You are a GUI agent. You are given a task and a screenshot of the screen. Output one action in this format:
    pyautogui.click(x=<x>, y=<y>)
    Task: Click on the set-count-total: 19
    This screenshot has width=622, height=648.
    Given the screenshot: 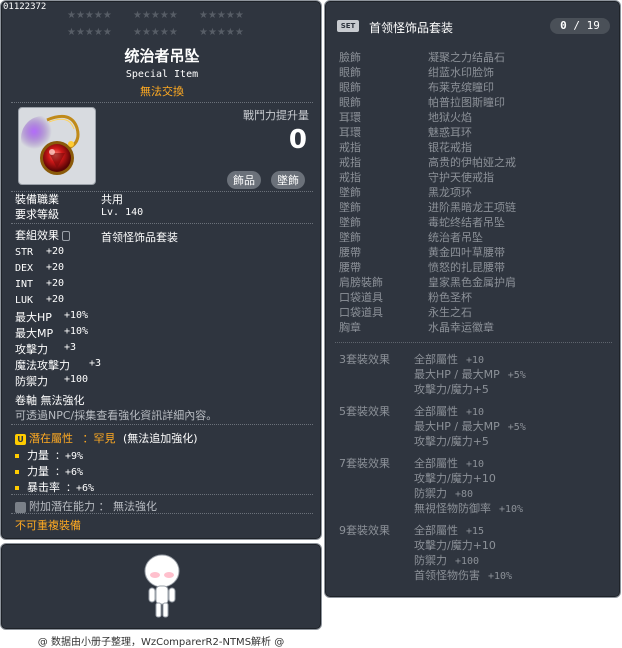 What is the action you would take?
    pyautogui.click(x=593, y=25)
    